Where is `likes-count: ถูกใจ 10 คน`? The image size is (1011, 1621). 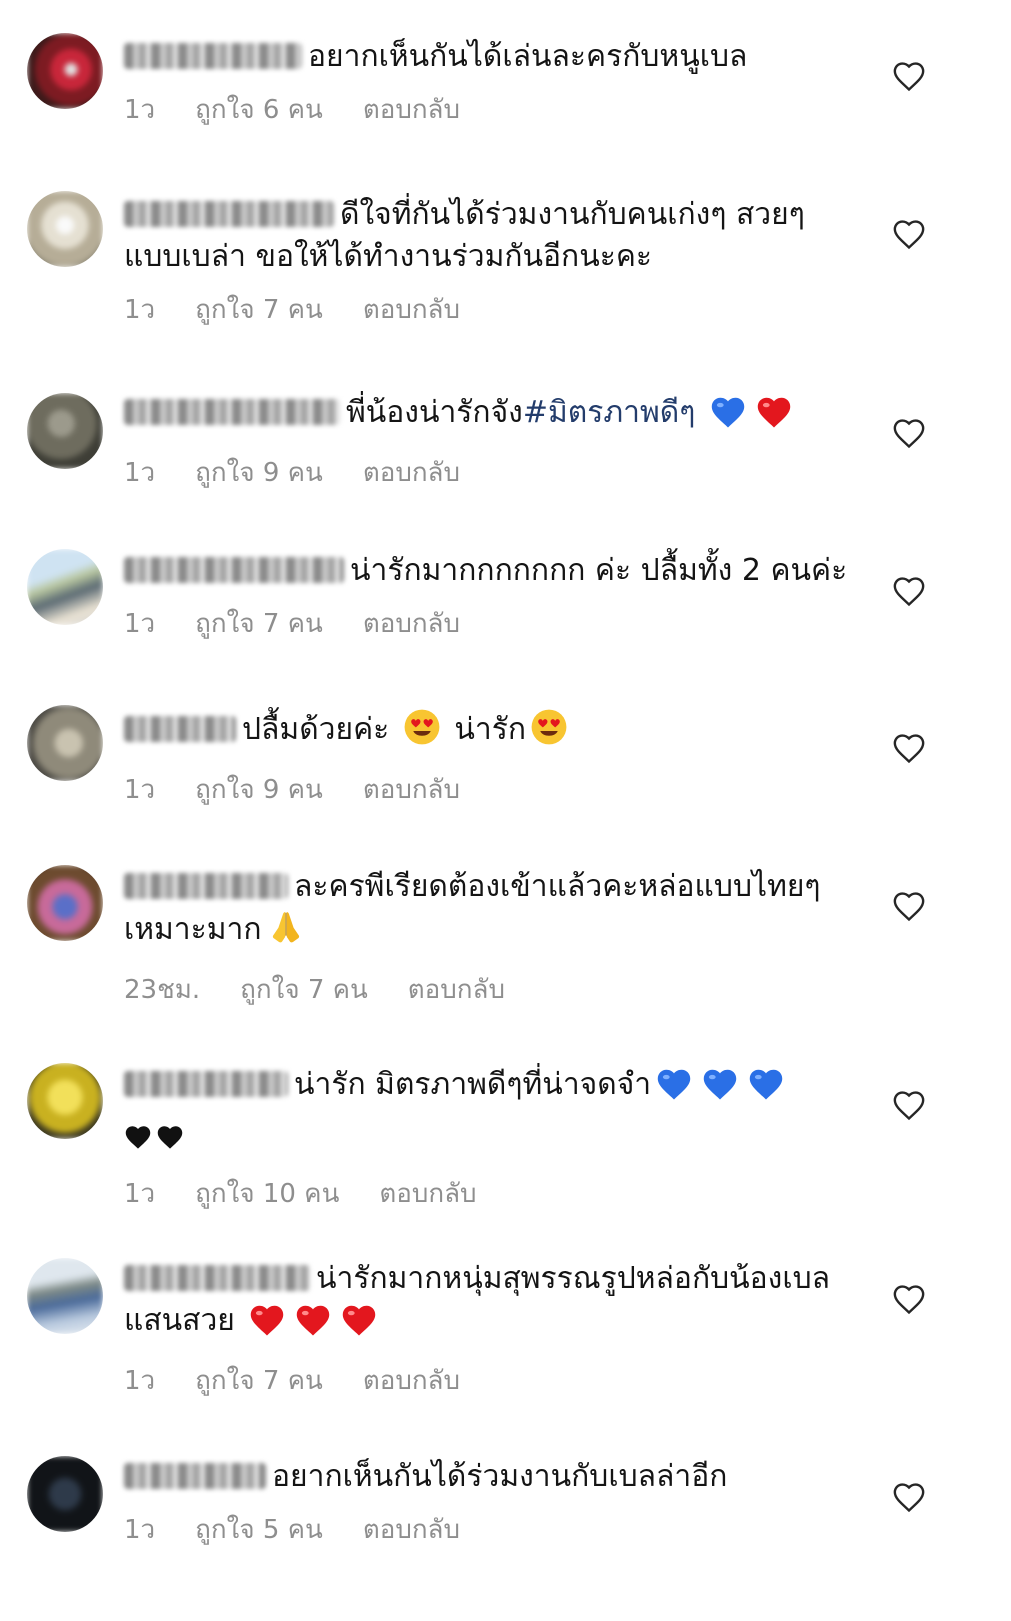
likes-count: ถูกใจ 10 คน is located at coordinates (267, 1194).